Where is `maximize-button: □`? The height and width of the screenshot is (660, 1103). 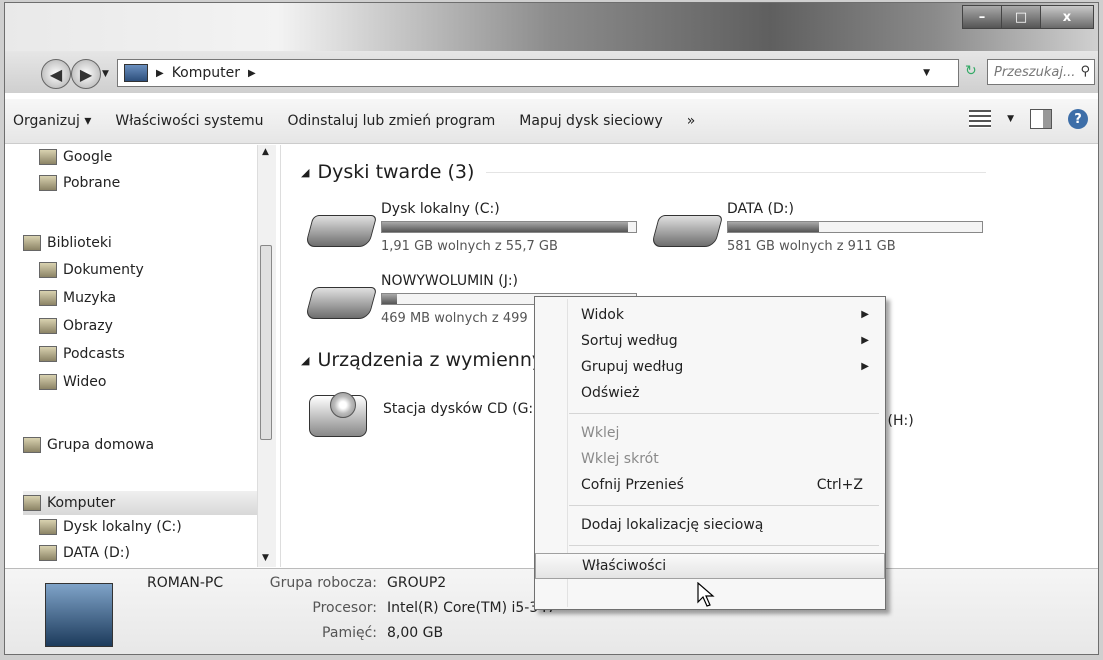
maximize-button: □ is located at coordinates (1021, 17).